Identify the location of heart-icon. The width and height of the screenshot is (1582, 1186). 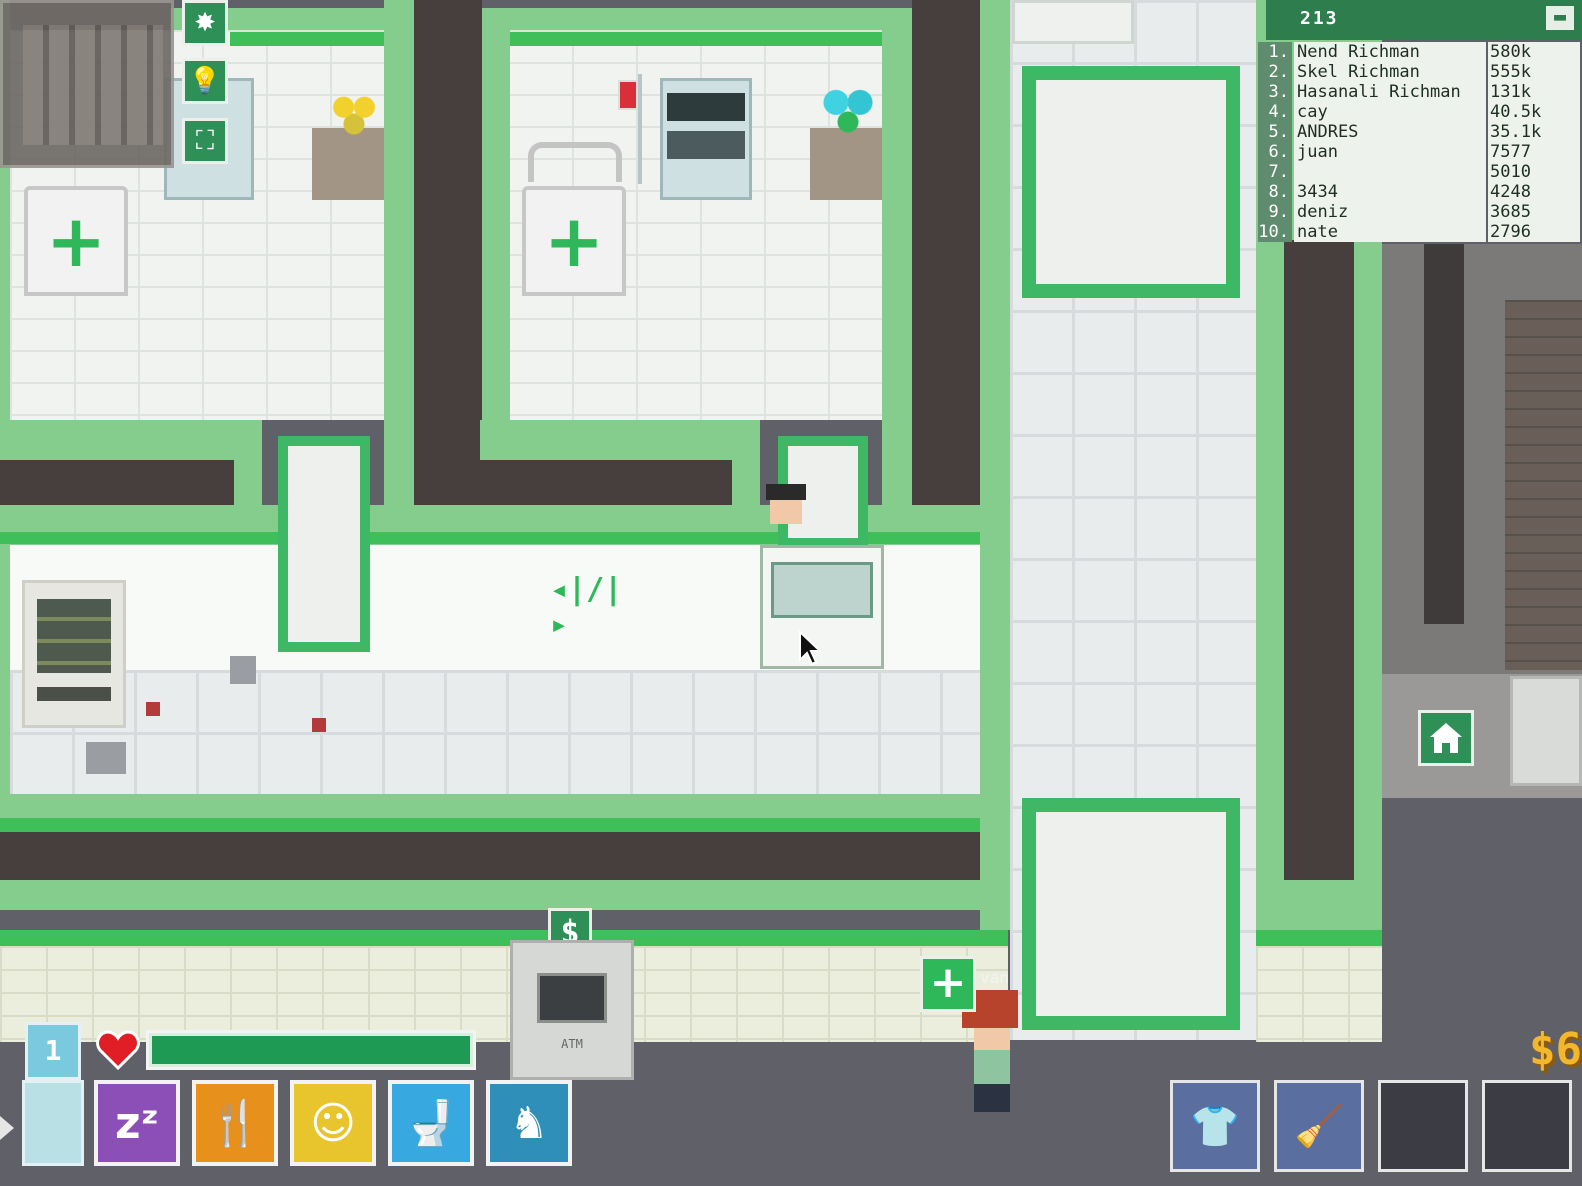
(118, 1050).